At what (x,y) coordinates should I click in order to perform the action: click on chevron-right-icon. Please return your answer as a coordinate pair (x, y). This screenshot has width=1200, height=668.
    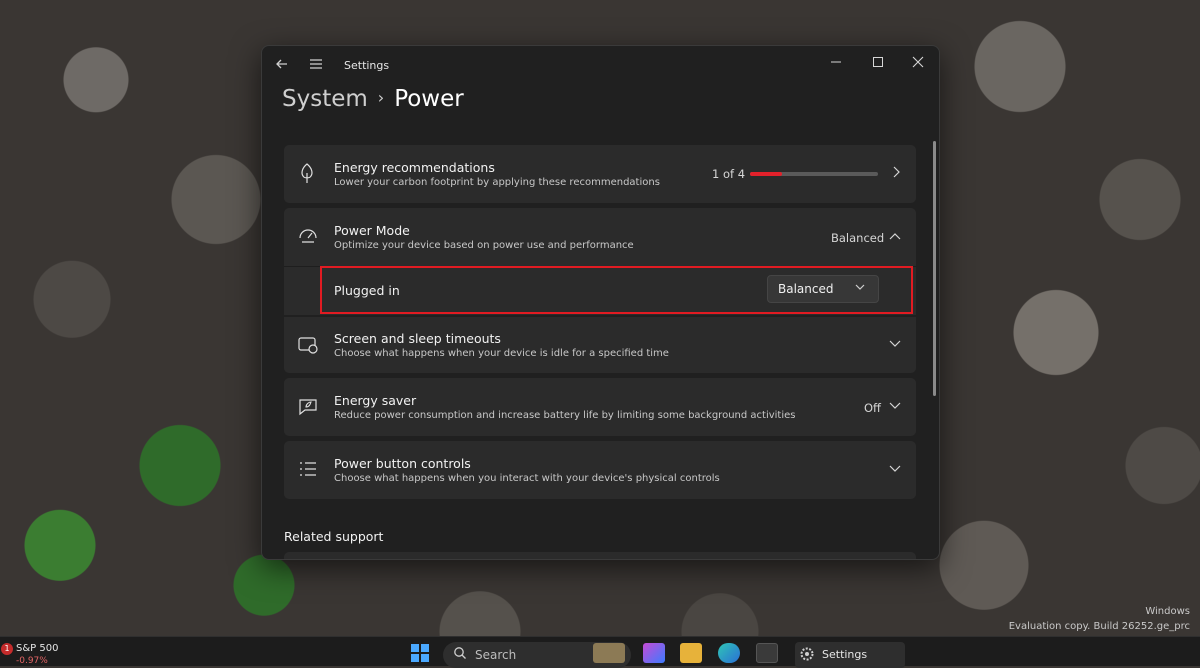
    Looking at the image, I should click on (896, 173).